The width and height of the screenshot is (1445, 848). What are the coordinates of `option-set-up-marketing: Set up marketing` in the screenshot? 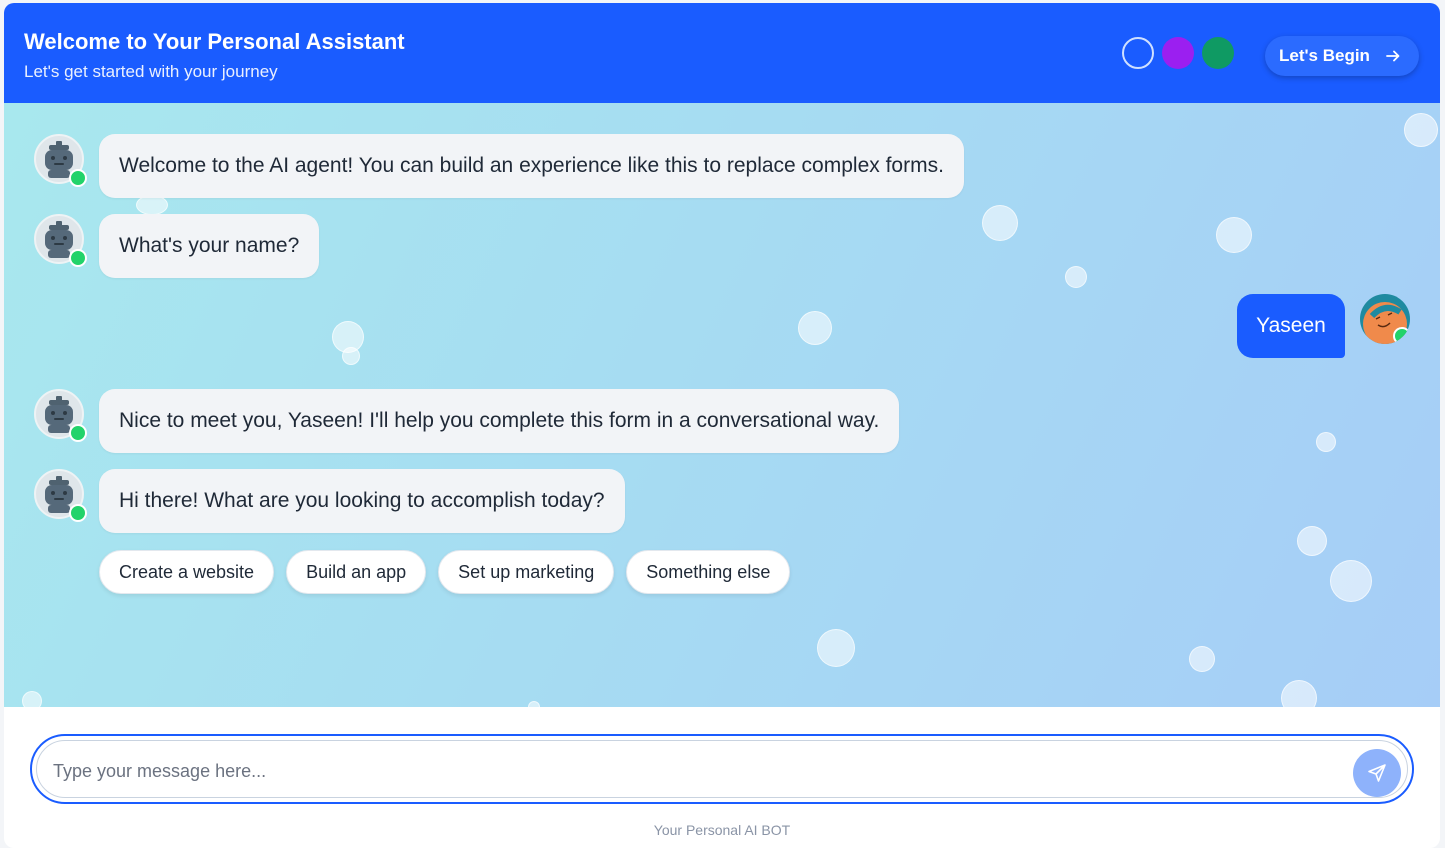 It's located at (526, 572).